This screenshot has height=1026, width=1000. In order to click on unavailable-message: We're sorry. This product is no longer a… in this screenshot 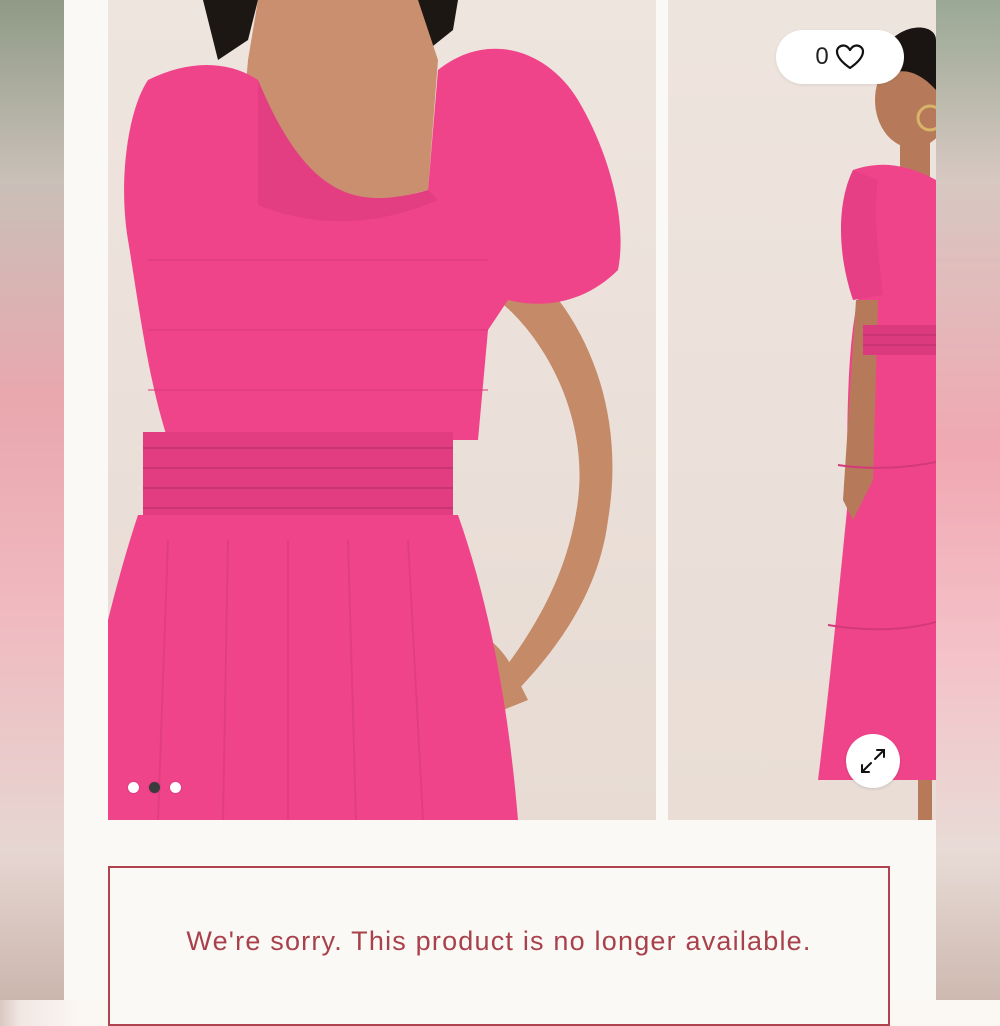, I will do `click(499, 941)`.